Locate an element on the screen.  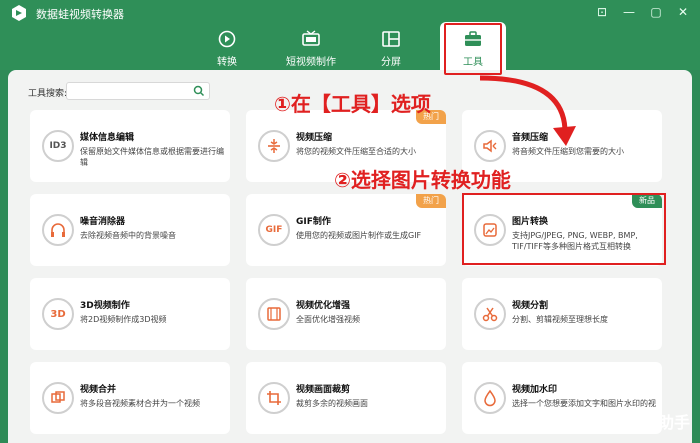
card-desc: 将您的视频文件压缩至合适的大小 is located at coordinates (356, 151).